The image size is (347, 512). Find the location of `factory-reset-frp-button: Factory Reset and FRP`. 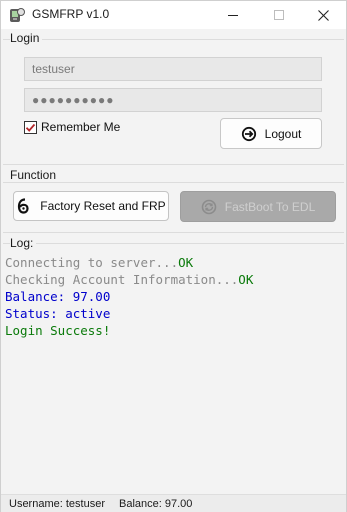

factory-reset-frp-button: Factory Reset and FRP is located at coordinates (91, 206).